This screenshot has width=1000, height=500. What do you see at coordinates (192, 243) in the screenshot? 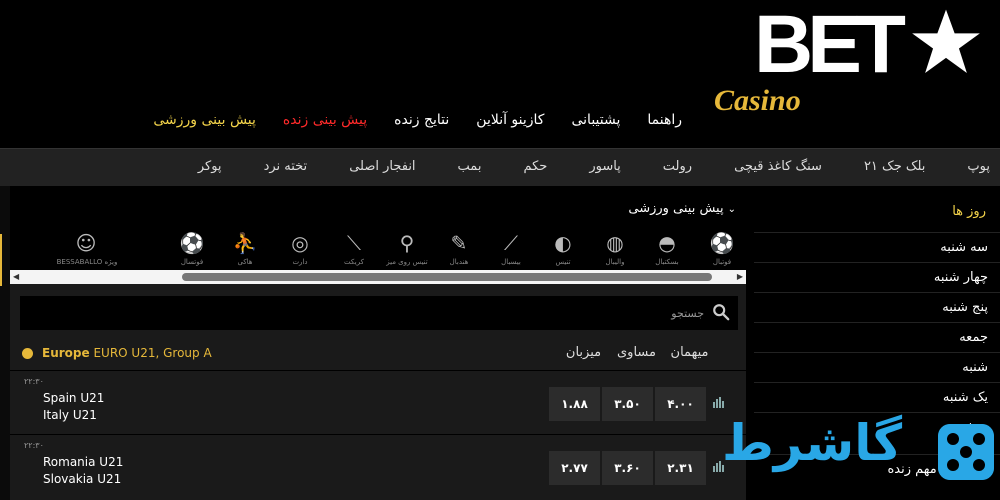
I see `futsal-icon: ⚽` at bounding box center [192, 243].